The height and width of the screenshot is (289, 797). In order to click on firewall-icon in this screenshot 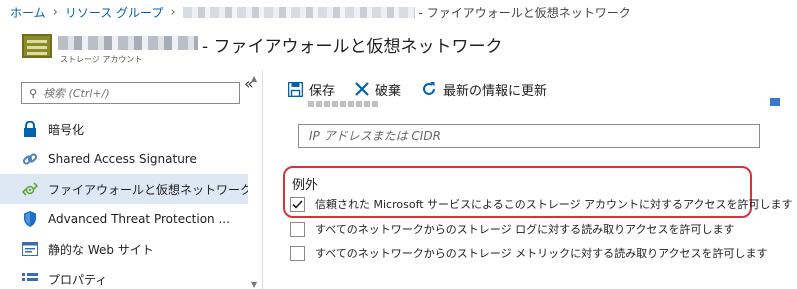, I will do `click(30, 189)`.